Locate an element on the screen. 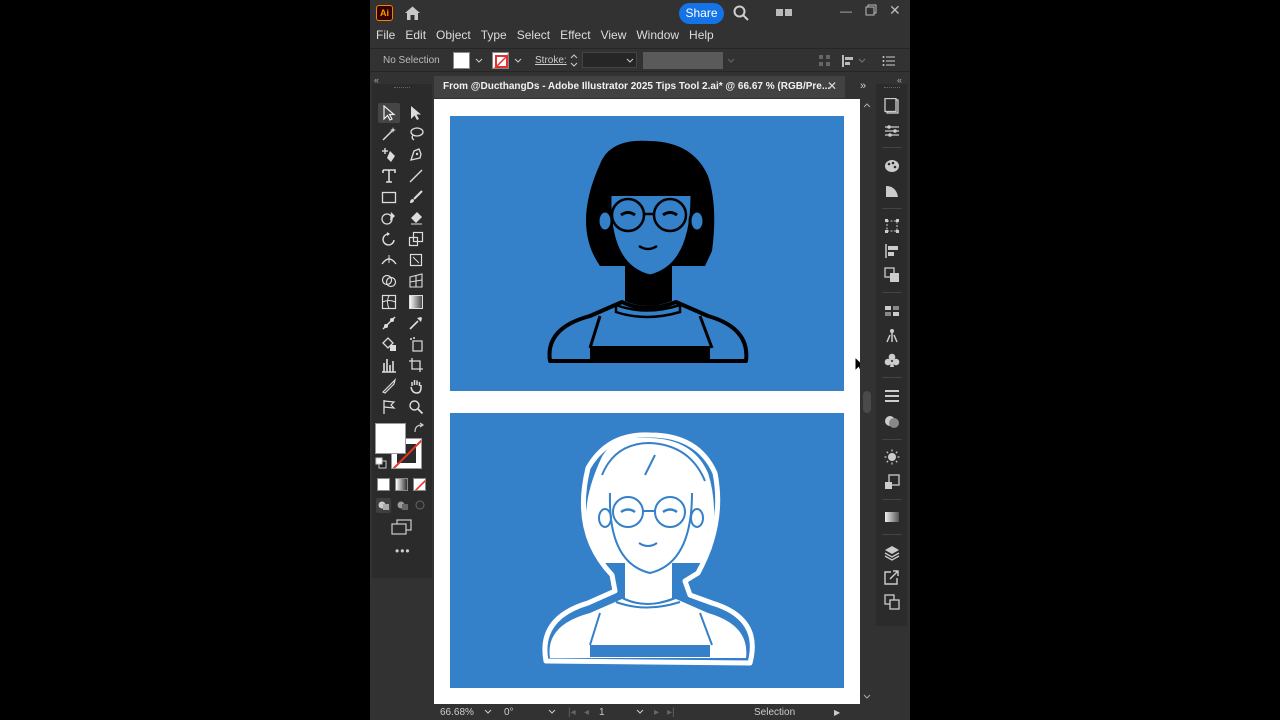 The height and width of the screenshot is (720, 1280). default-fill-stroke-icon is located at coordinates (381, 463).